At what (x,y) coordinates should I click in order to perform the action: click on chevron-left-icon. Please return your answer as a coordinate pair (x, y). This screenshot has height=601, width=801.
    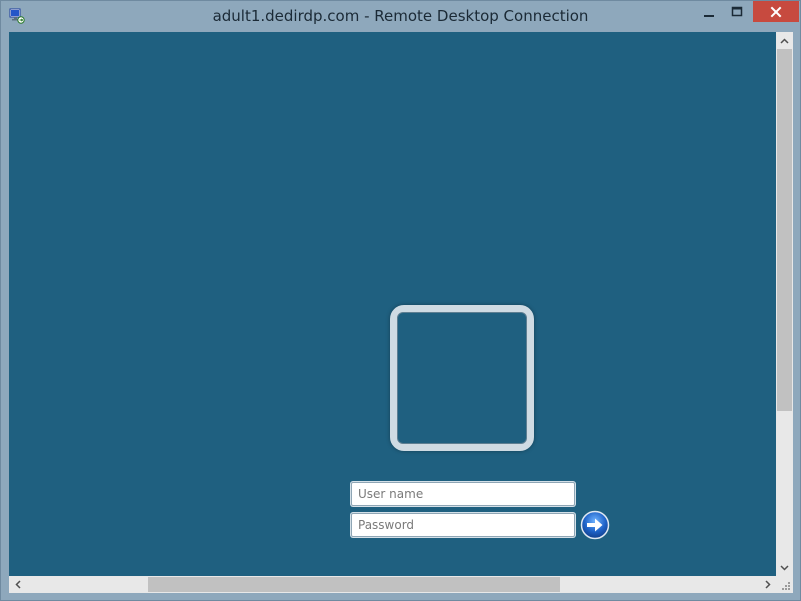
    Looking at the image, I should click on (17, 584).